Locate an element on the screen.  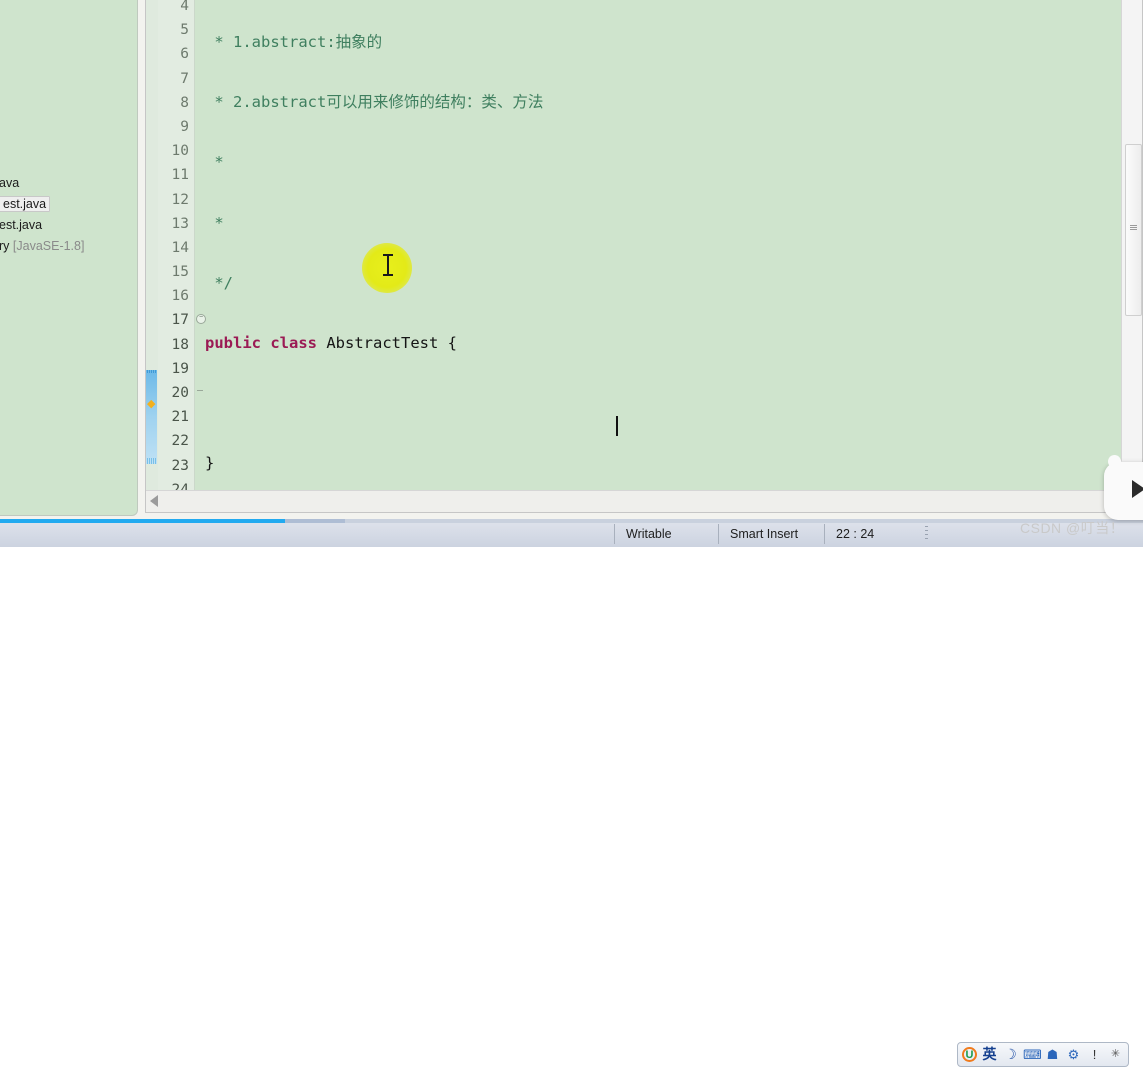
ime-keyboard-icon: ⌨ is located at coordinates (1032, 1054).